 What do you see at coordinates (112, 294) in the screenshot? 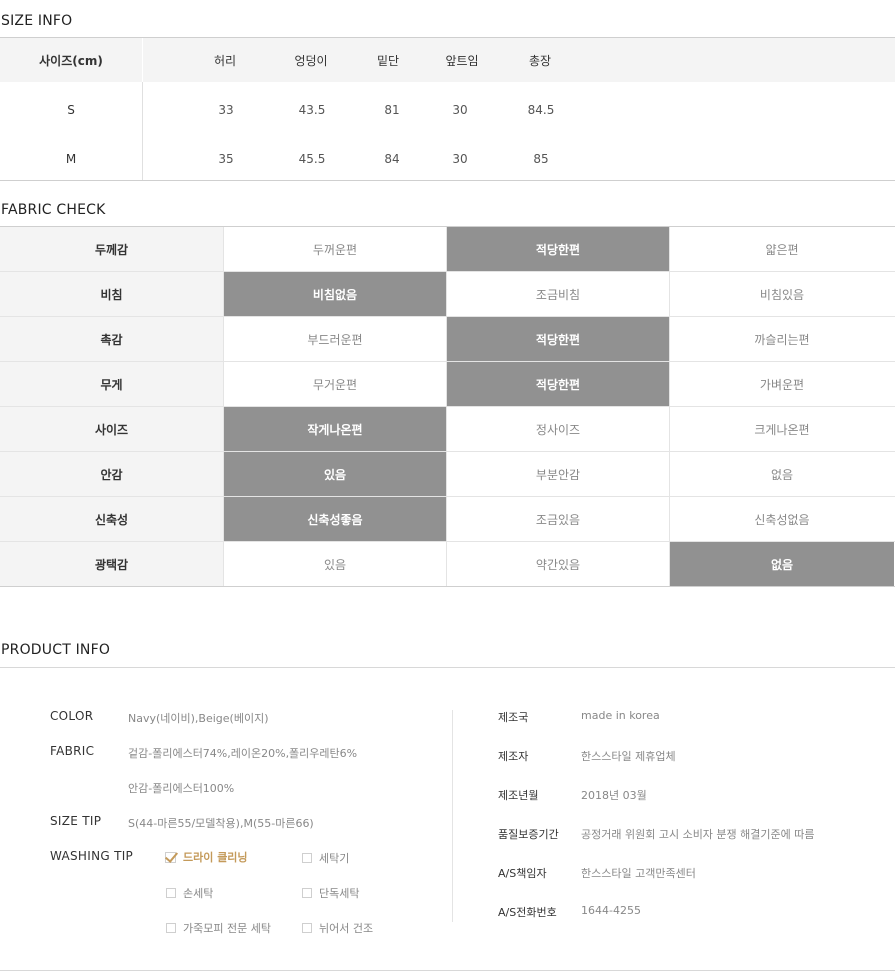
I see `fabric-row-label: 비침` at bounding box center [112, 294].